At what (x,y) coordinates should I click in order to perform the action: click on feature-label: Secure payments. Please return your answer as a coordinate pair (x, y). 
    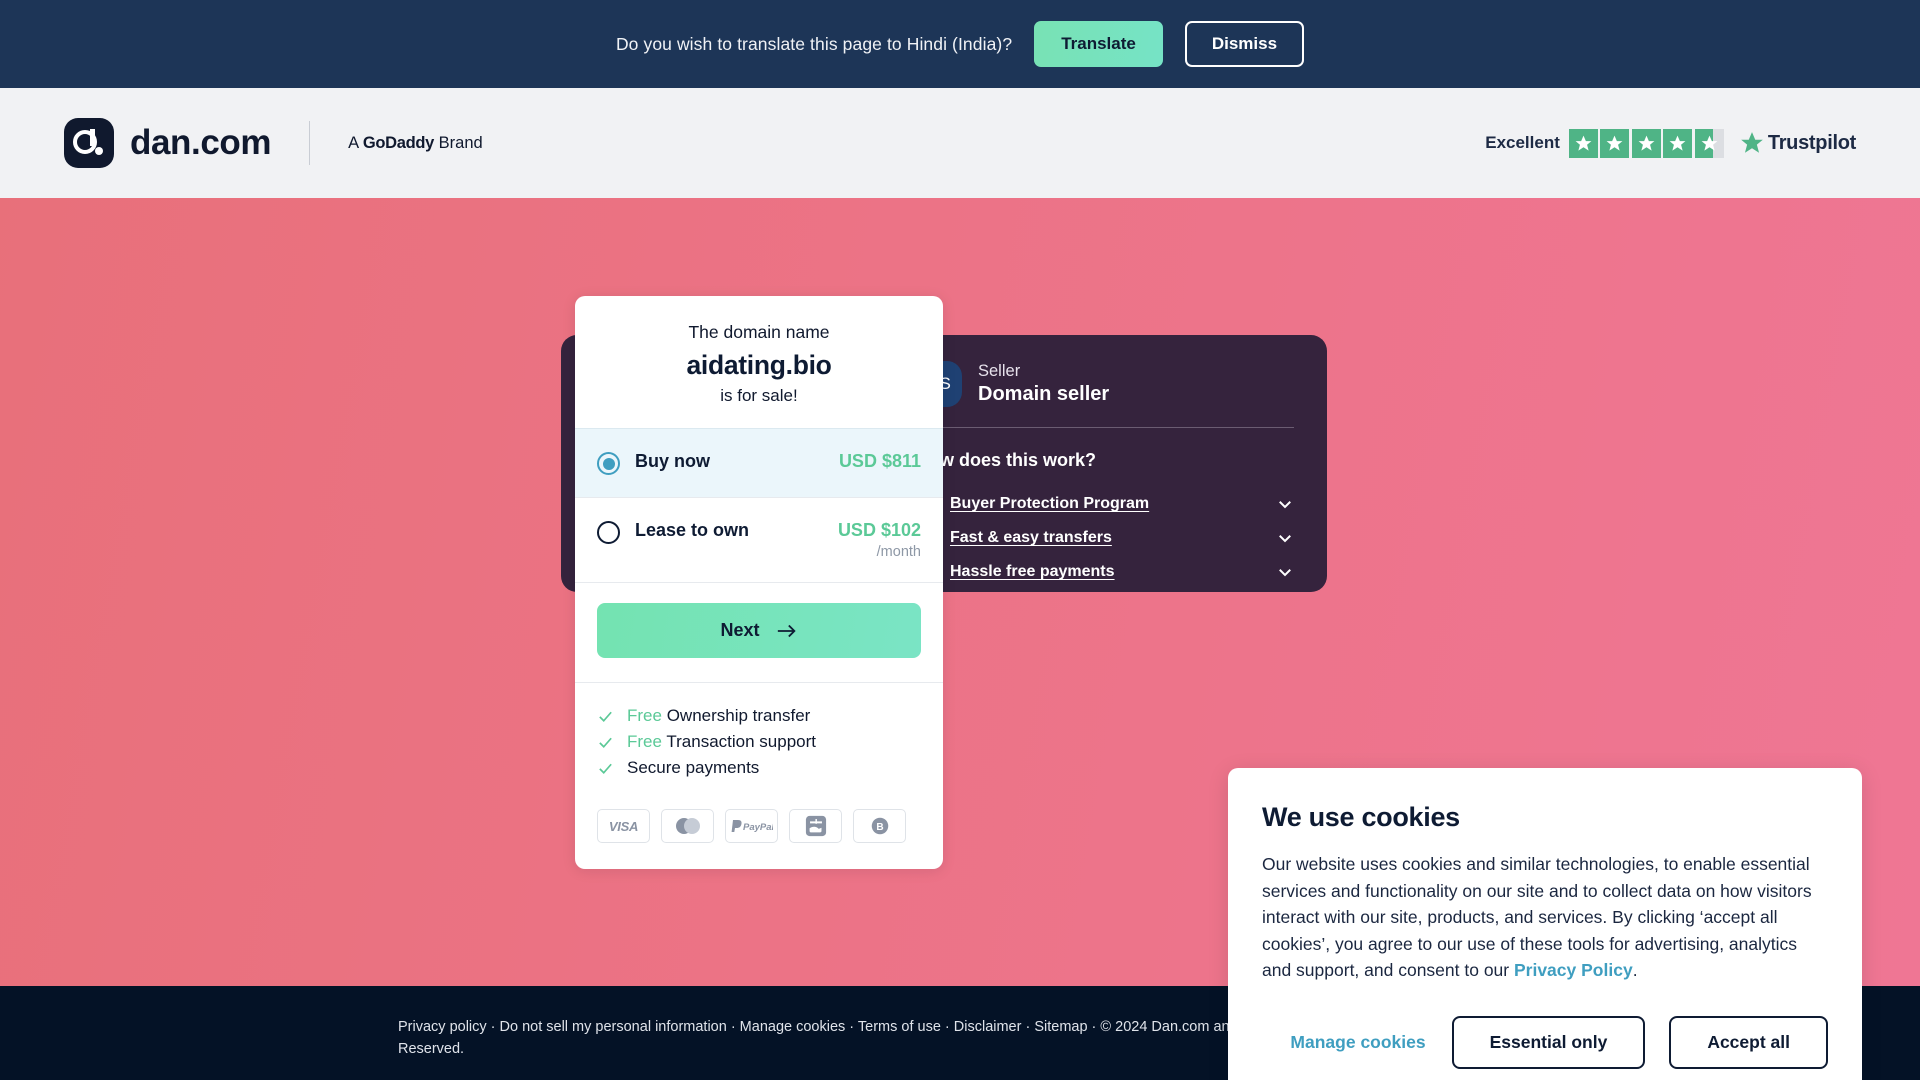
    Looking at the image, I should click on (693, 767).